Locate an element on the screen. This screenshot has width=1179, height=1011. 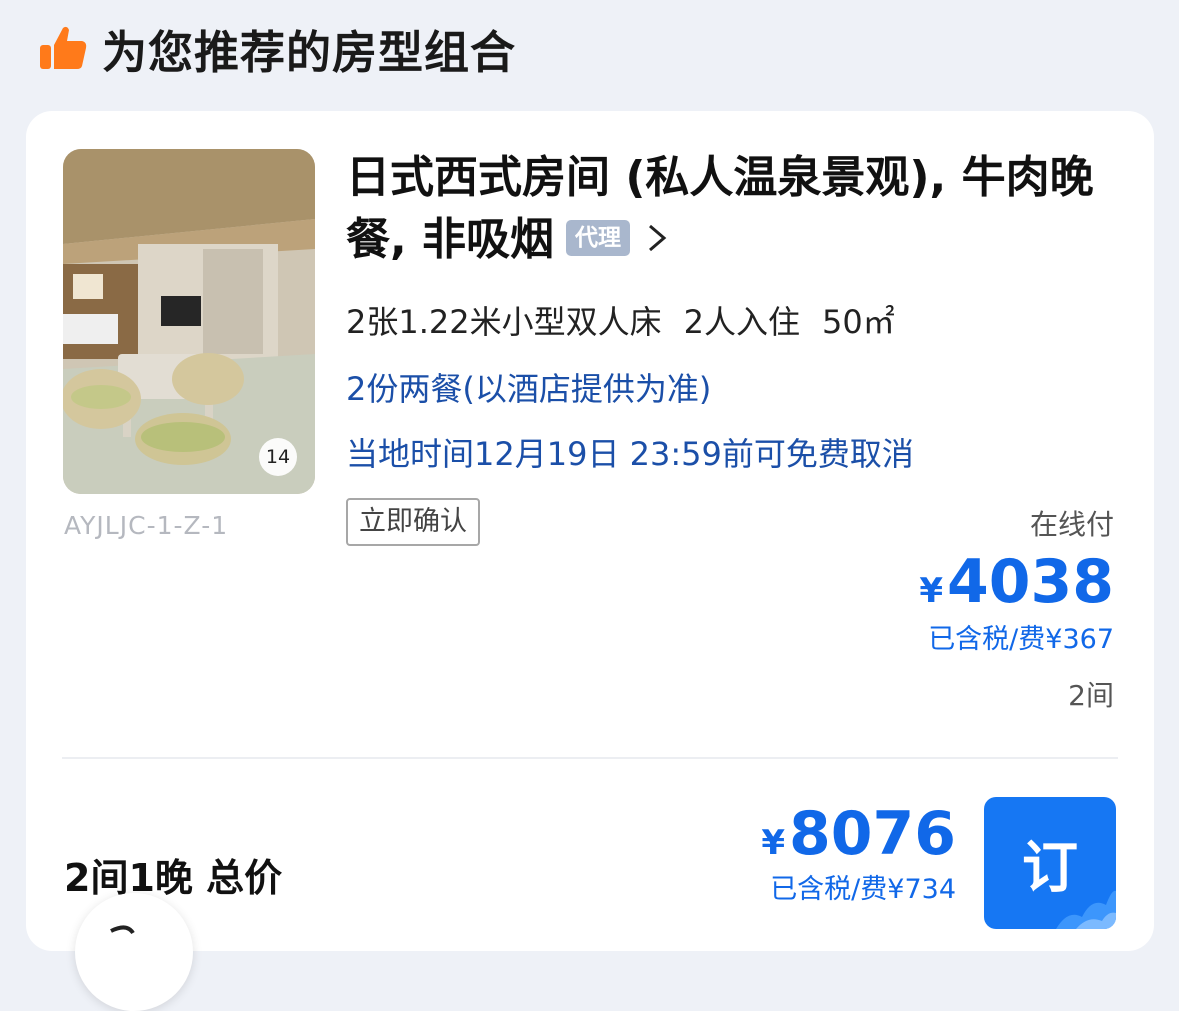
instant-confirm-tag: 立即确认 is located at coordinates (413, 522).